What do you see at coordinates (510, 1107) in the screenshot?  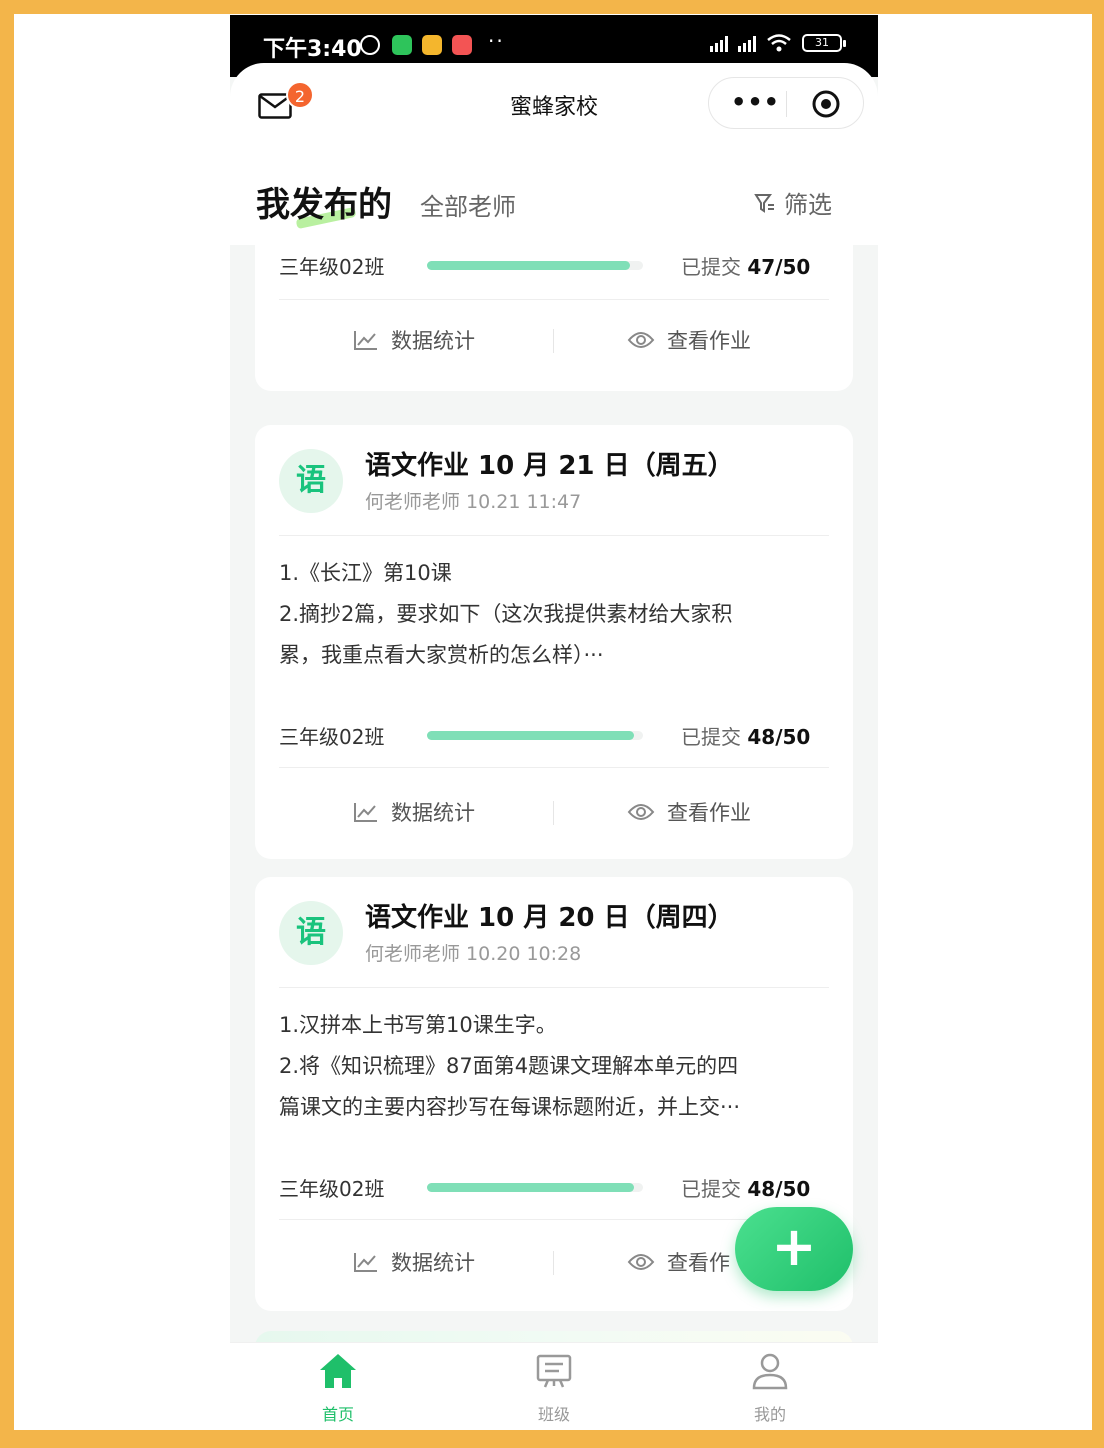 I see `content-line: 篇课文的主要内容抄写在每课标题附近，并上交···` at bounding box center [510, 1107].